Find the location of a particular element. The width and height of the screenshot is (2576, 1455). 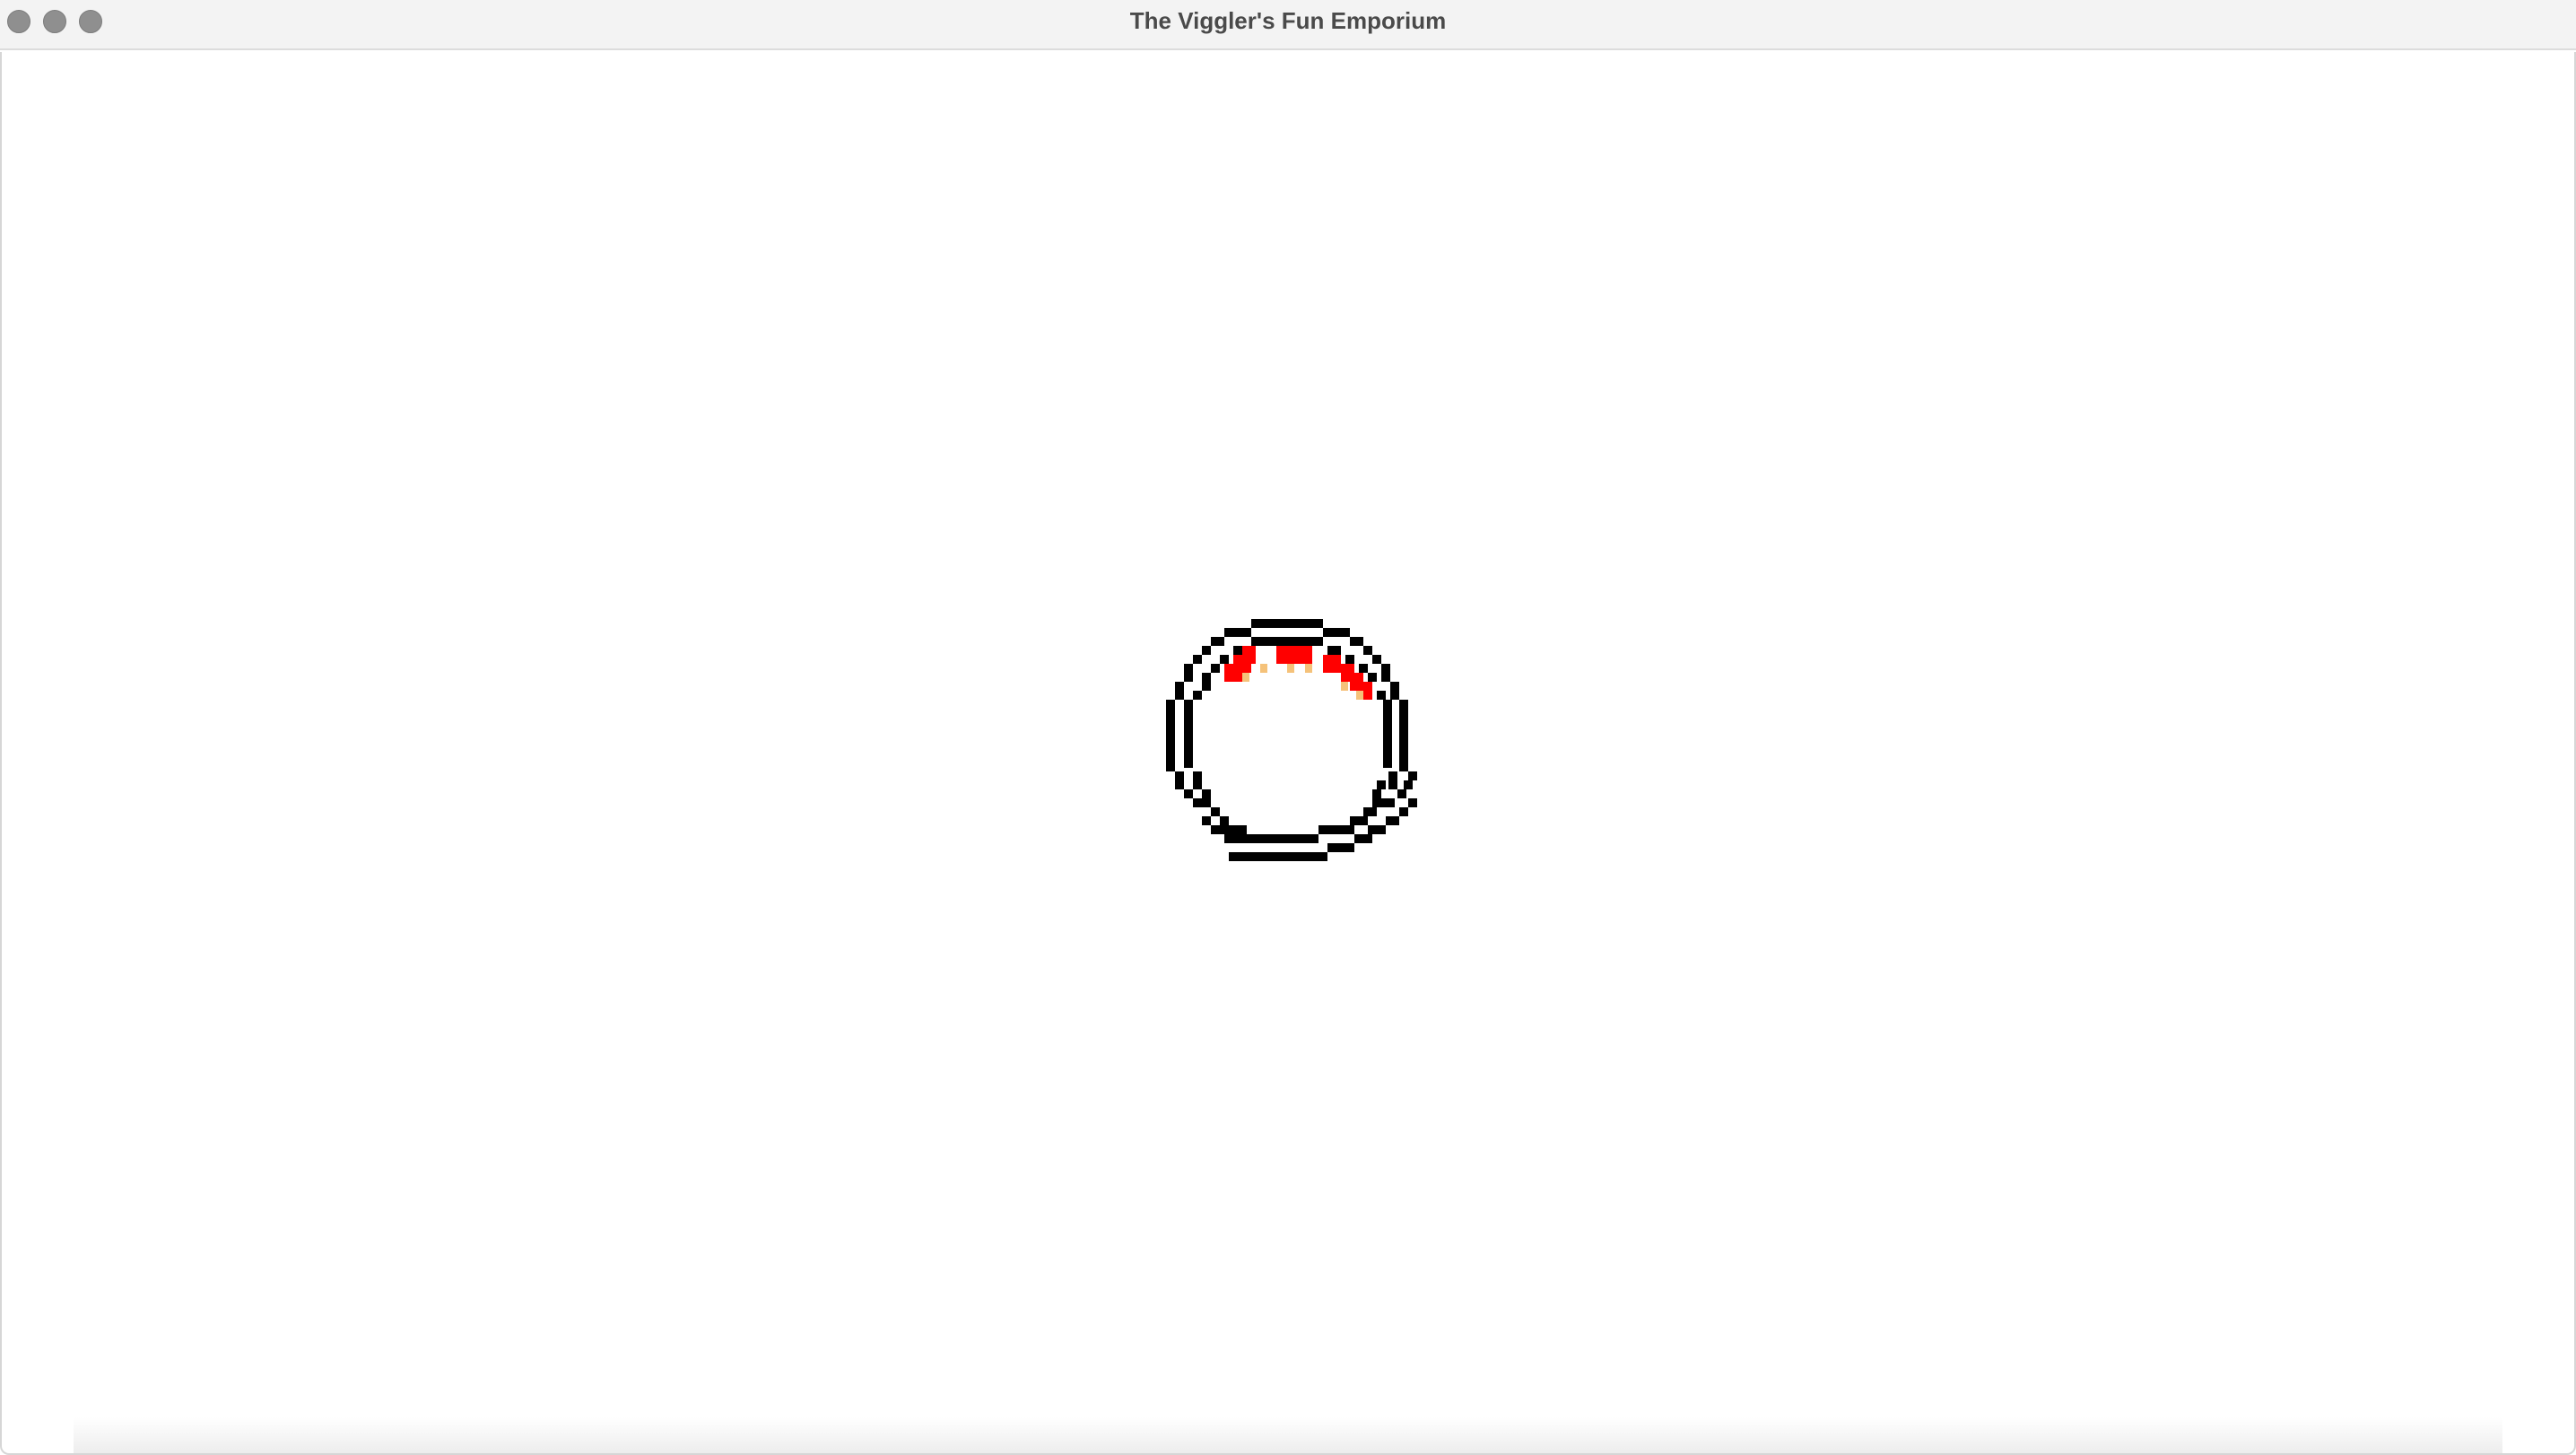

window-title: The Viggler's Fun Emporium is located at coordinates (1288, 20).